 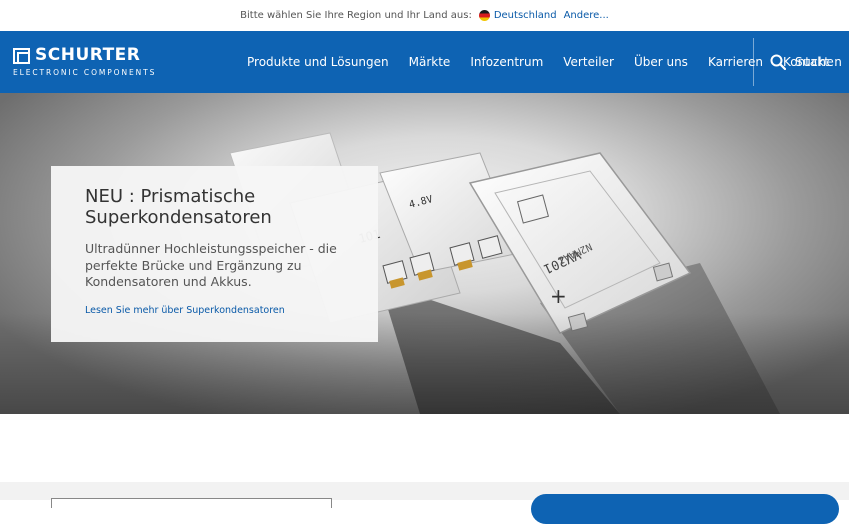 I want to click on nav-item-karrieren: Karrieren, so click(x=735, y=62).